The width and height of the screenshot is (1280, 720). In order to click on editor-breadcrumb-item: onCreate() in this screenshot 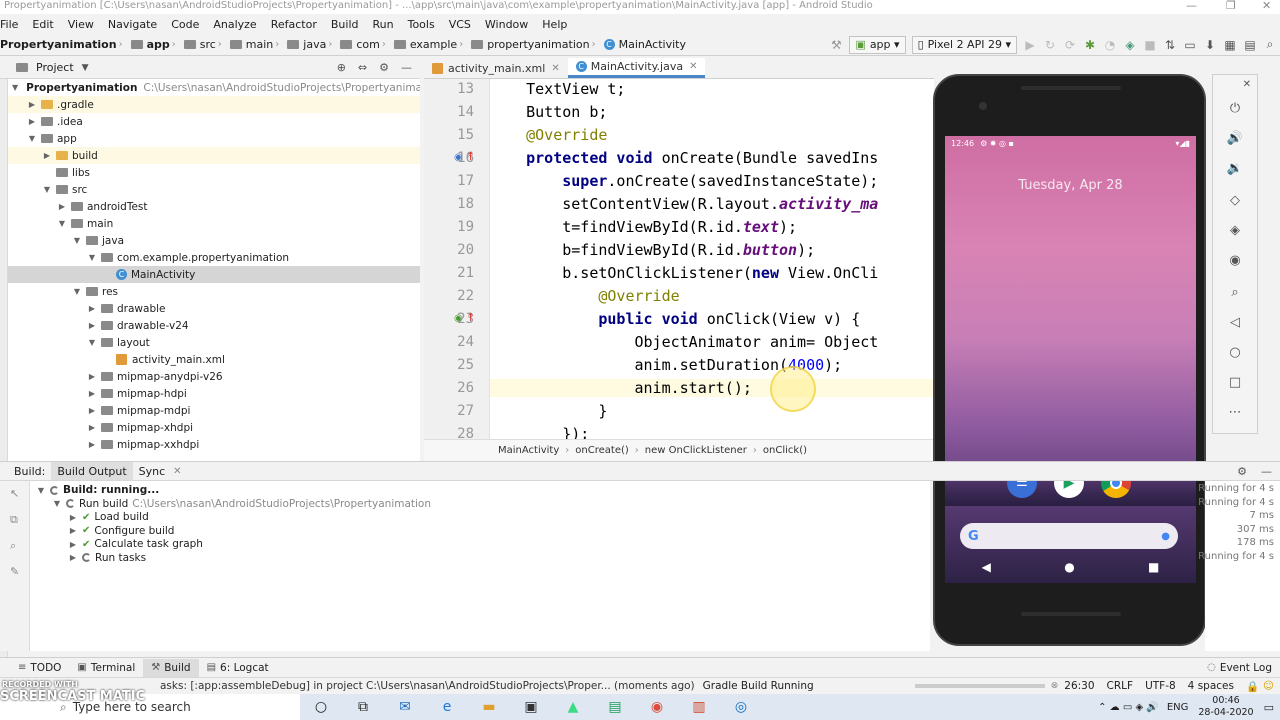, I will do `click(602, 450)`.